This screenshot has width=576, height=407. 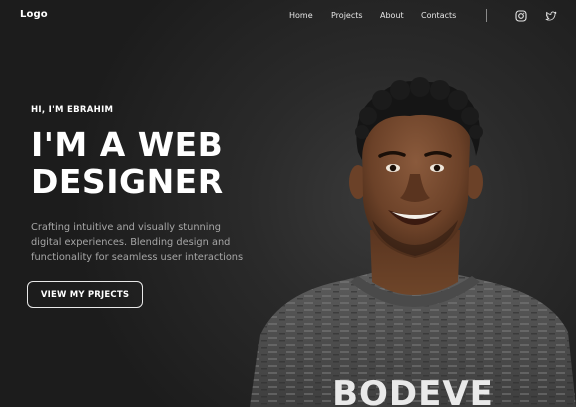 I want to click on hero-headline: I'M A WEB DESIGNER, so click(x=127, y=163).